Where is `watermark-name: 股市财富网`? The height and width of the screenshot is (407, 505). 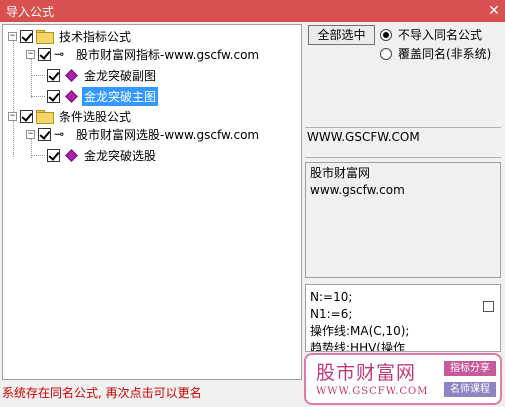 watermark-name: 股市财富网 is located at coordinates (366, 373).